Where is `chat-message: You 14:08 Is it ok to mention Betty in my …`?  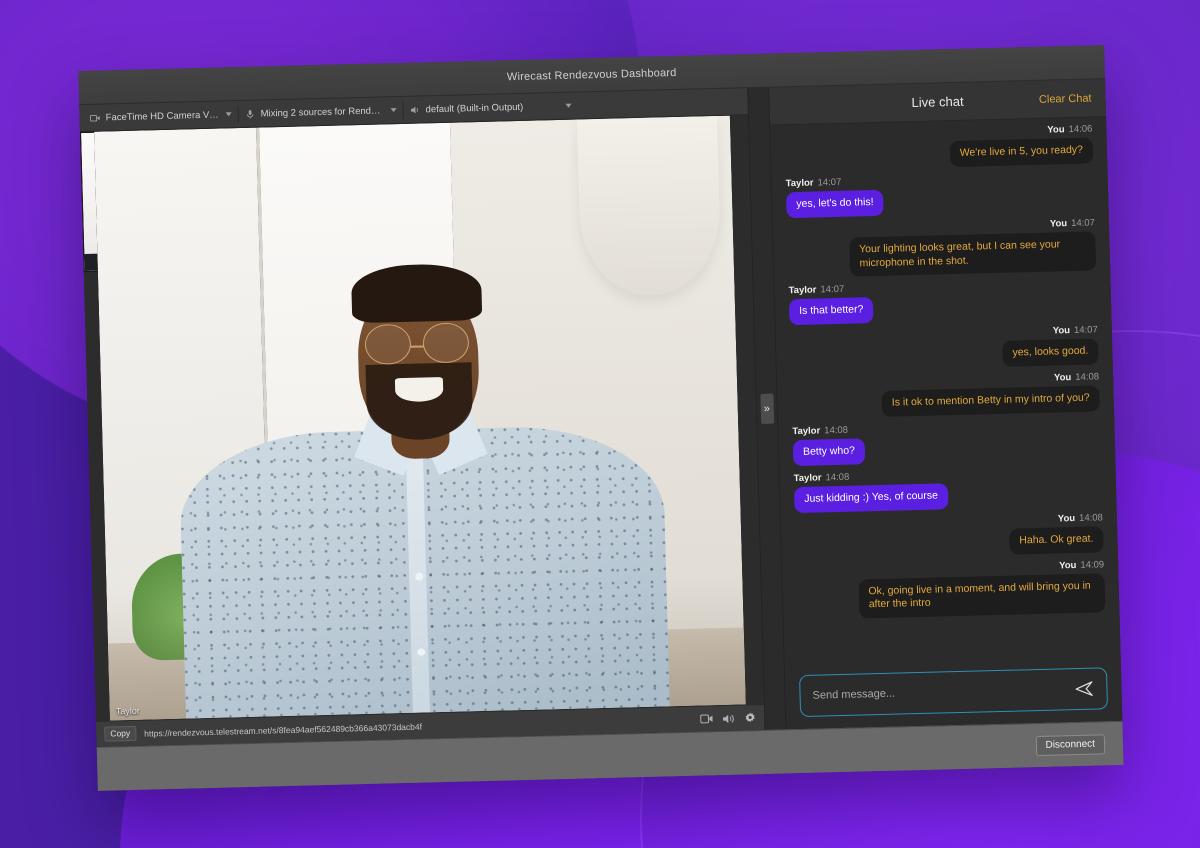 chat-message: You 14:08 Is it ok to mention Betty in my … is located at coordinates (946, 396).